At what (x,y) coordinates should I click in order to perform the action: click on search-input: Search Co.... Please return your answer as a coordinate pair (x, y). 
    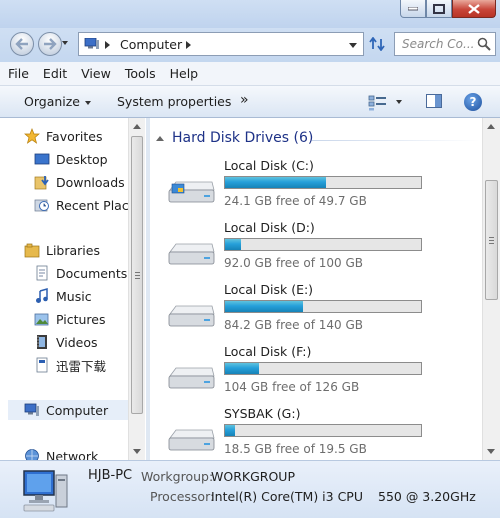
    Looking at the image, I should click on (445, 44).